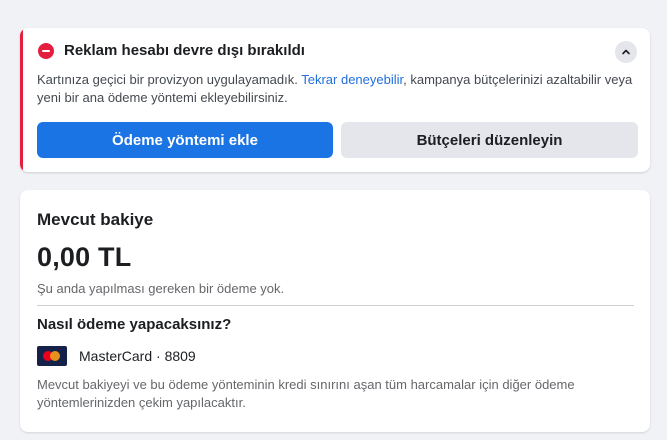 The width and height of the screenshot is (667, 440). Describe the element at coordinates (21, 100) in the screenshot. I see `alert-accent-bar` at that location.